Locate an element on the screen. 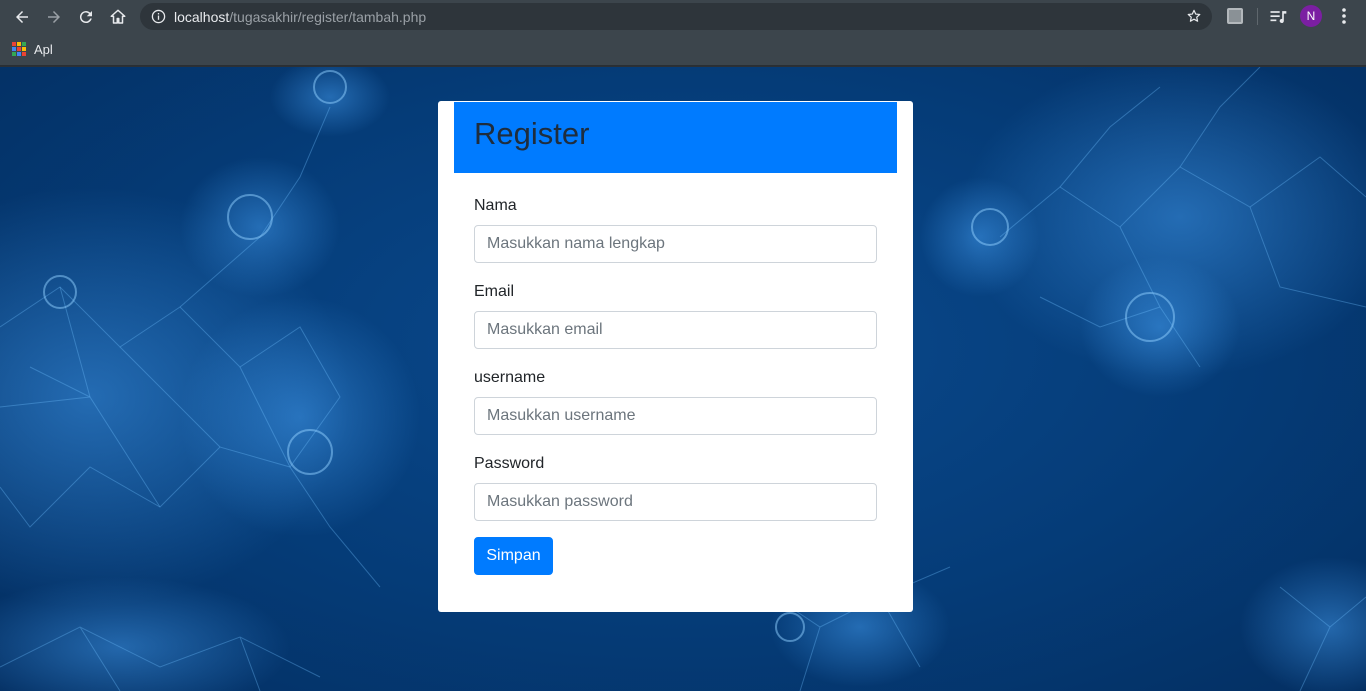 The image size is (1366, 691). address-bar: localhost/tugasakhir/register/tambah.php is located at coordinates (676, 16).